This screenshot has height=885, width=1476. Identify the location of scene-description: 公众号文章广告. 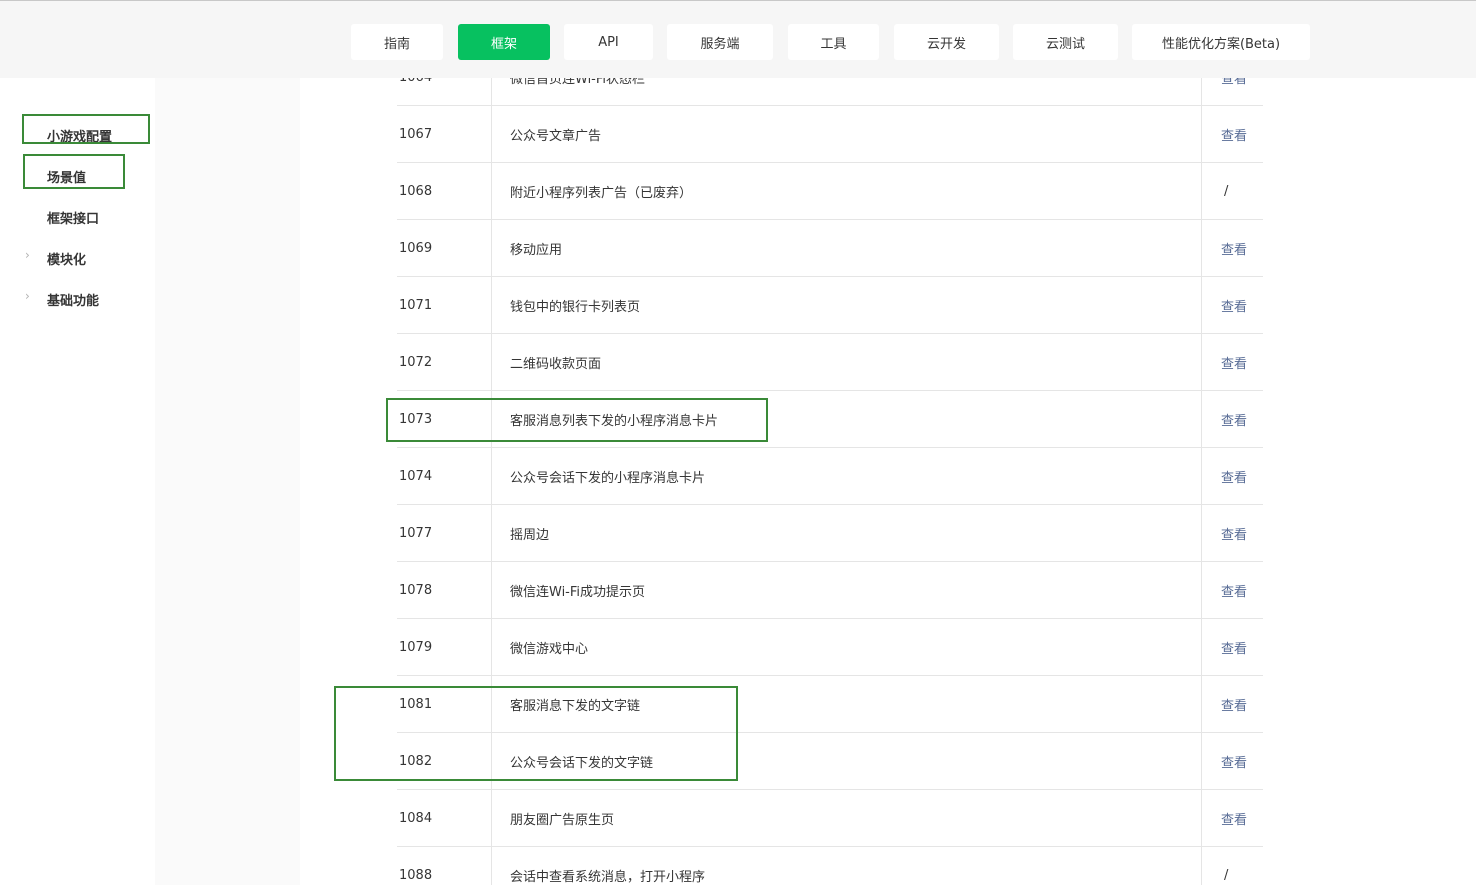
(847, 134).